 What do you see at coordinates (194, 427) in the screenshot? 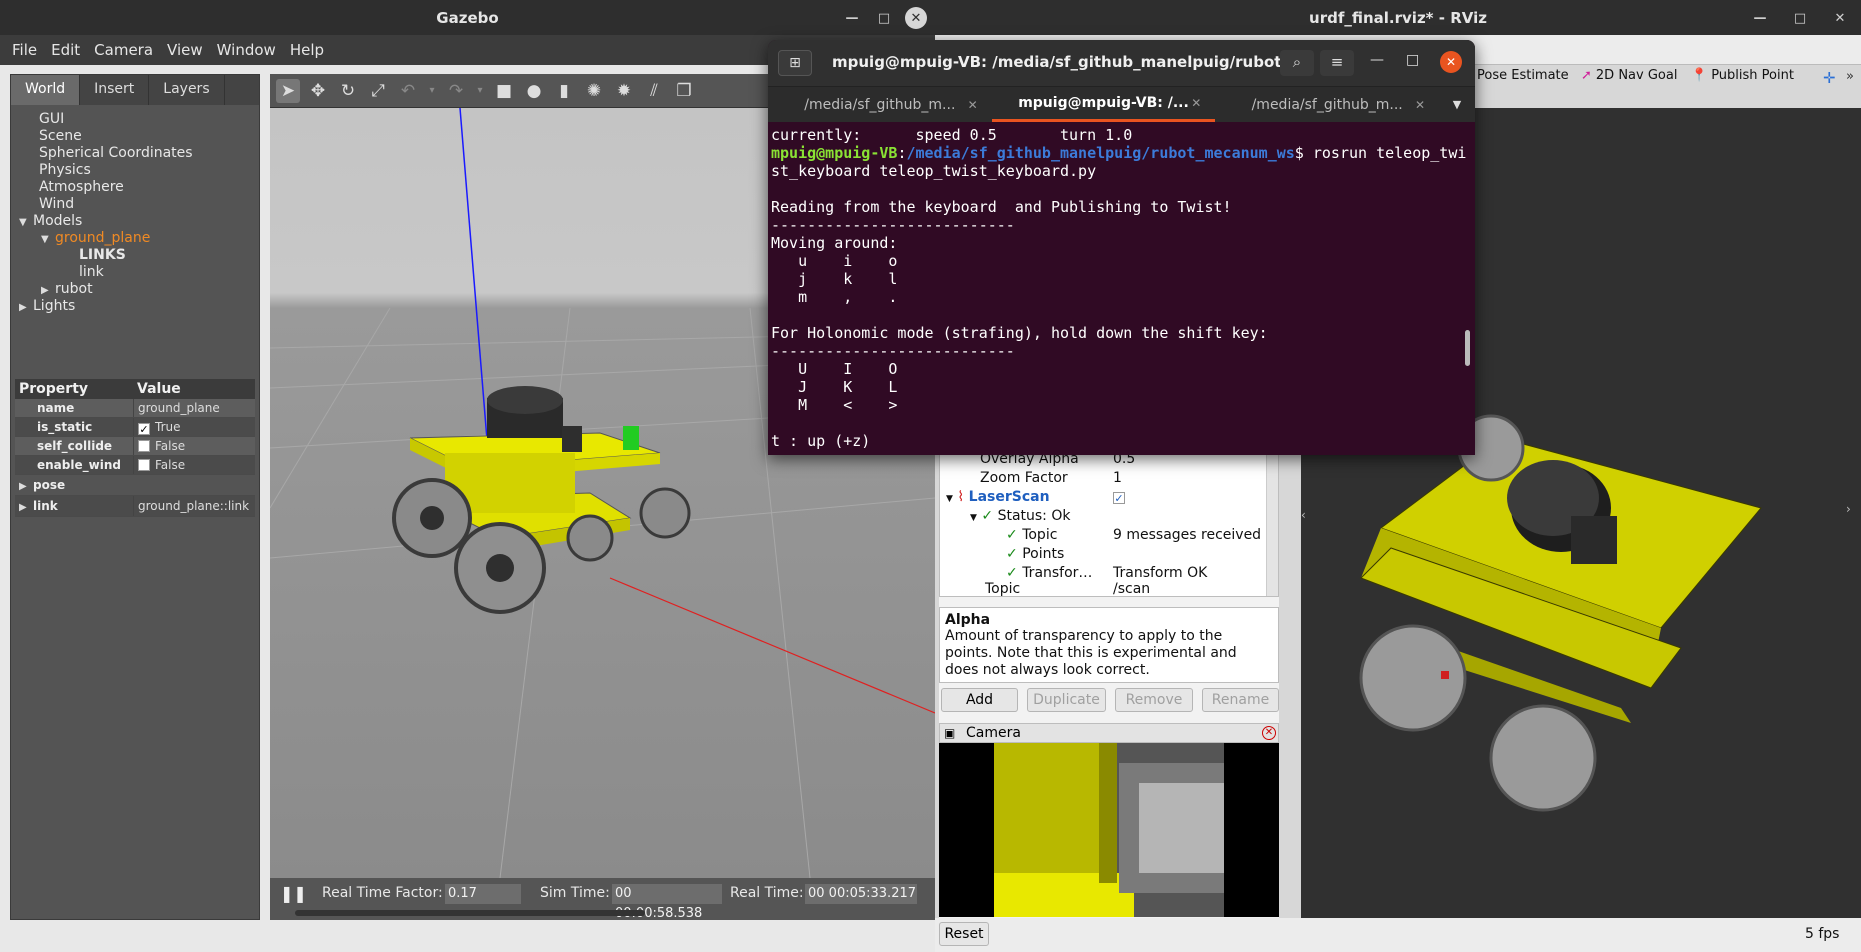
I see `prop-value: ✓ True` at bounding box center [194, 427].